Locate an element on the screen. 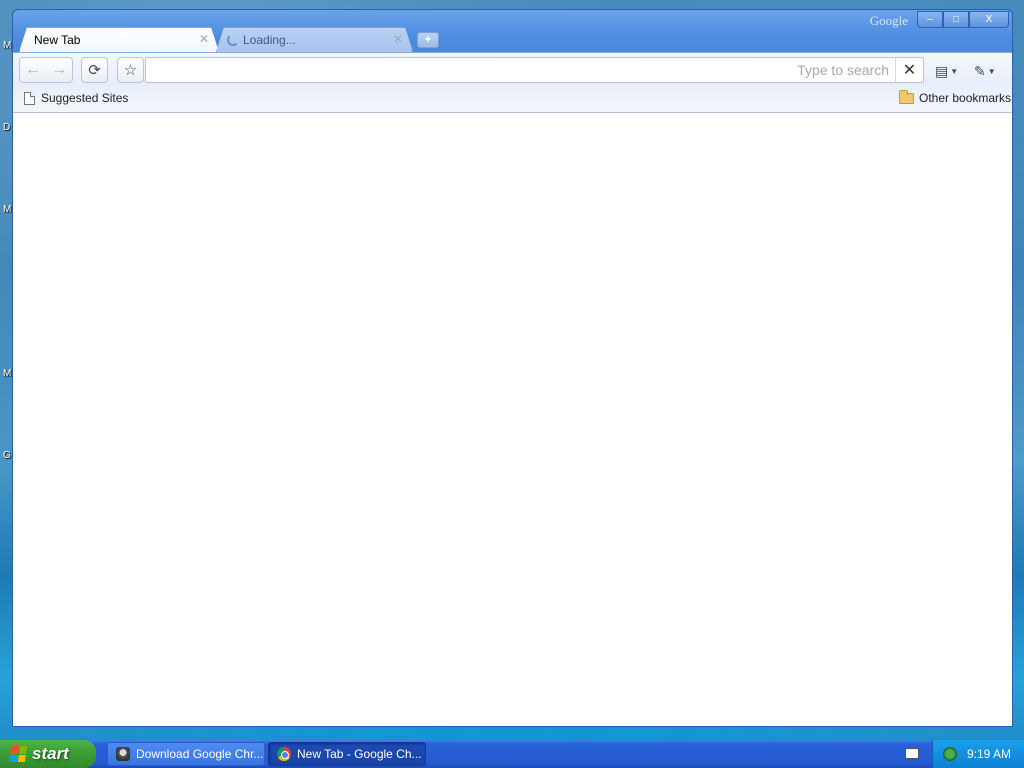  bookmark-star-button: ☆ is located at coordinates (130, 70).